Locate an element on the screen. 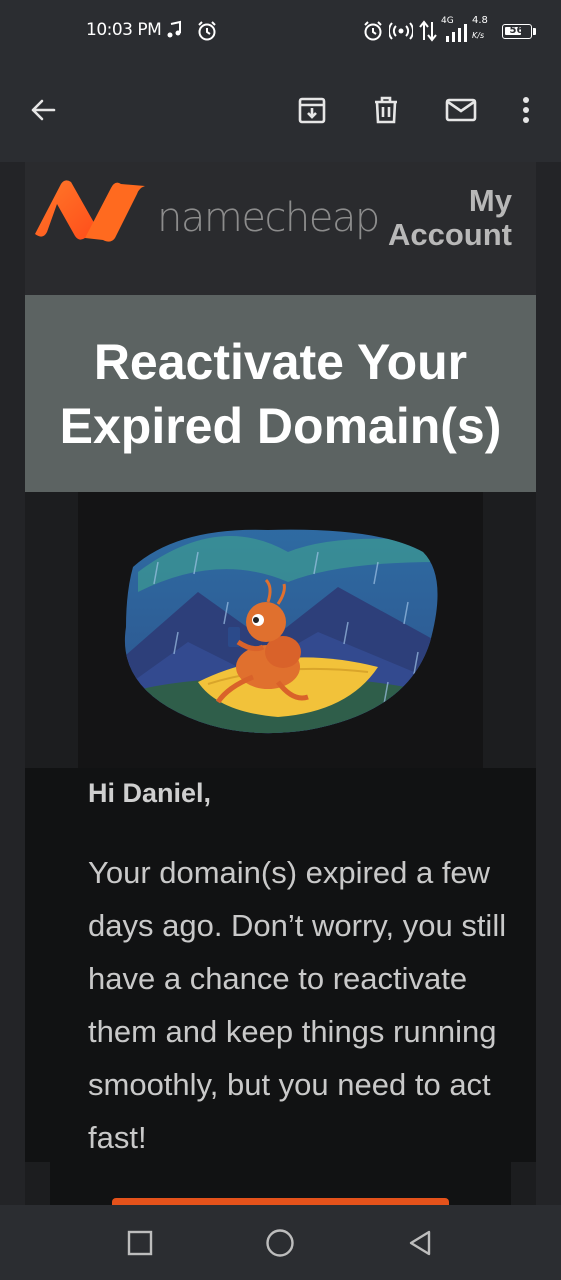 The image size is (561, 1280). mark-unread-button is located at coordinates (461, 112).